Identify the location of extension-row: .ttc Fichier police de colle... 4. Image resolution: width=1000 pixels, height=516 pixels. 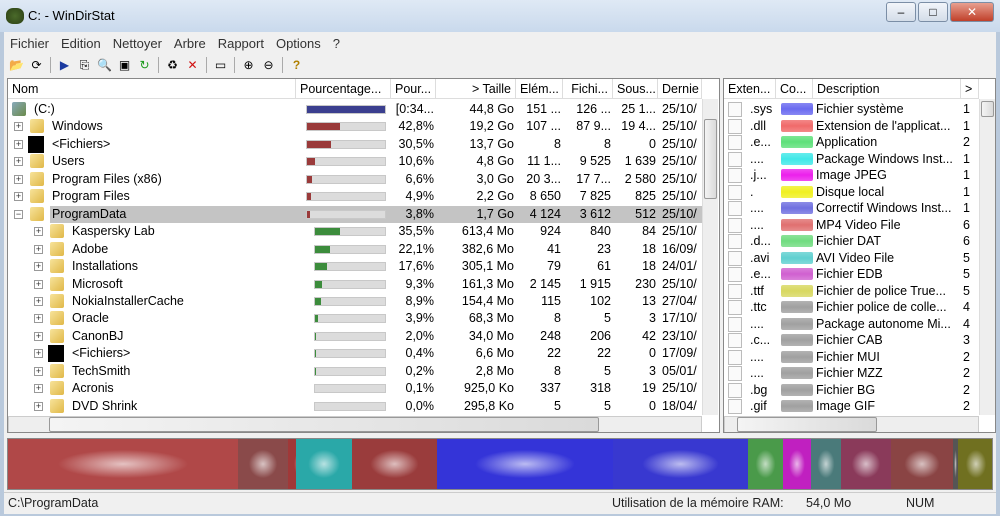
(851, 307).